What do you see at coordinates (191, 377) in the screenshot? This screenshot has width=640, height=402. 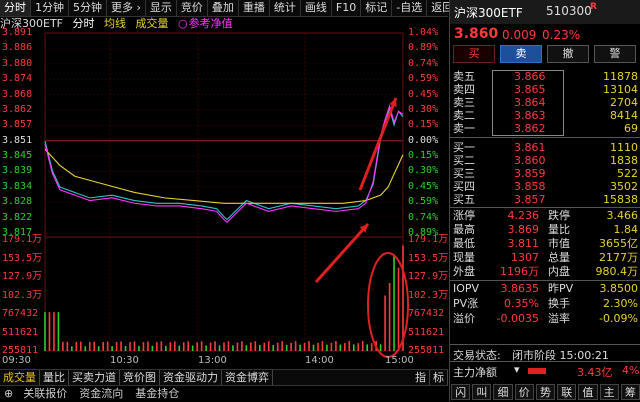 I see `indicator-tab-4: 资金驱动力` at bounding box center [191, 377].